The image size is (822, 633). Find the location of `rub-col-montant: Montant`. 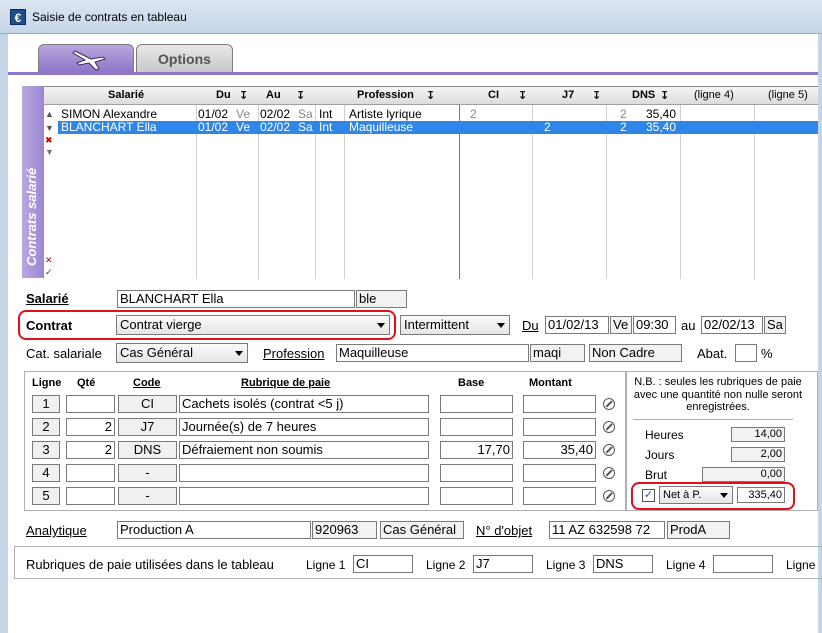

rub-col-montant: Montant is located at coordinates (550, 383).